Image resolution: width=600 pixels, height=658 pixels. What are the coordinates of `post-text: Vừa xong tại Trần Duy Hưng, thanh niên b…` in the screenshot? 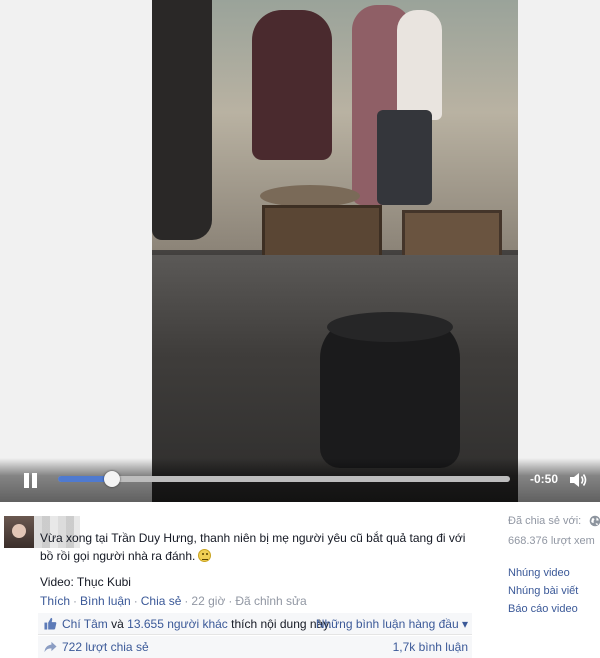 It's located at (260, 547).